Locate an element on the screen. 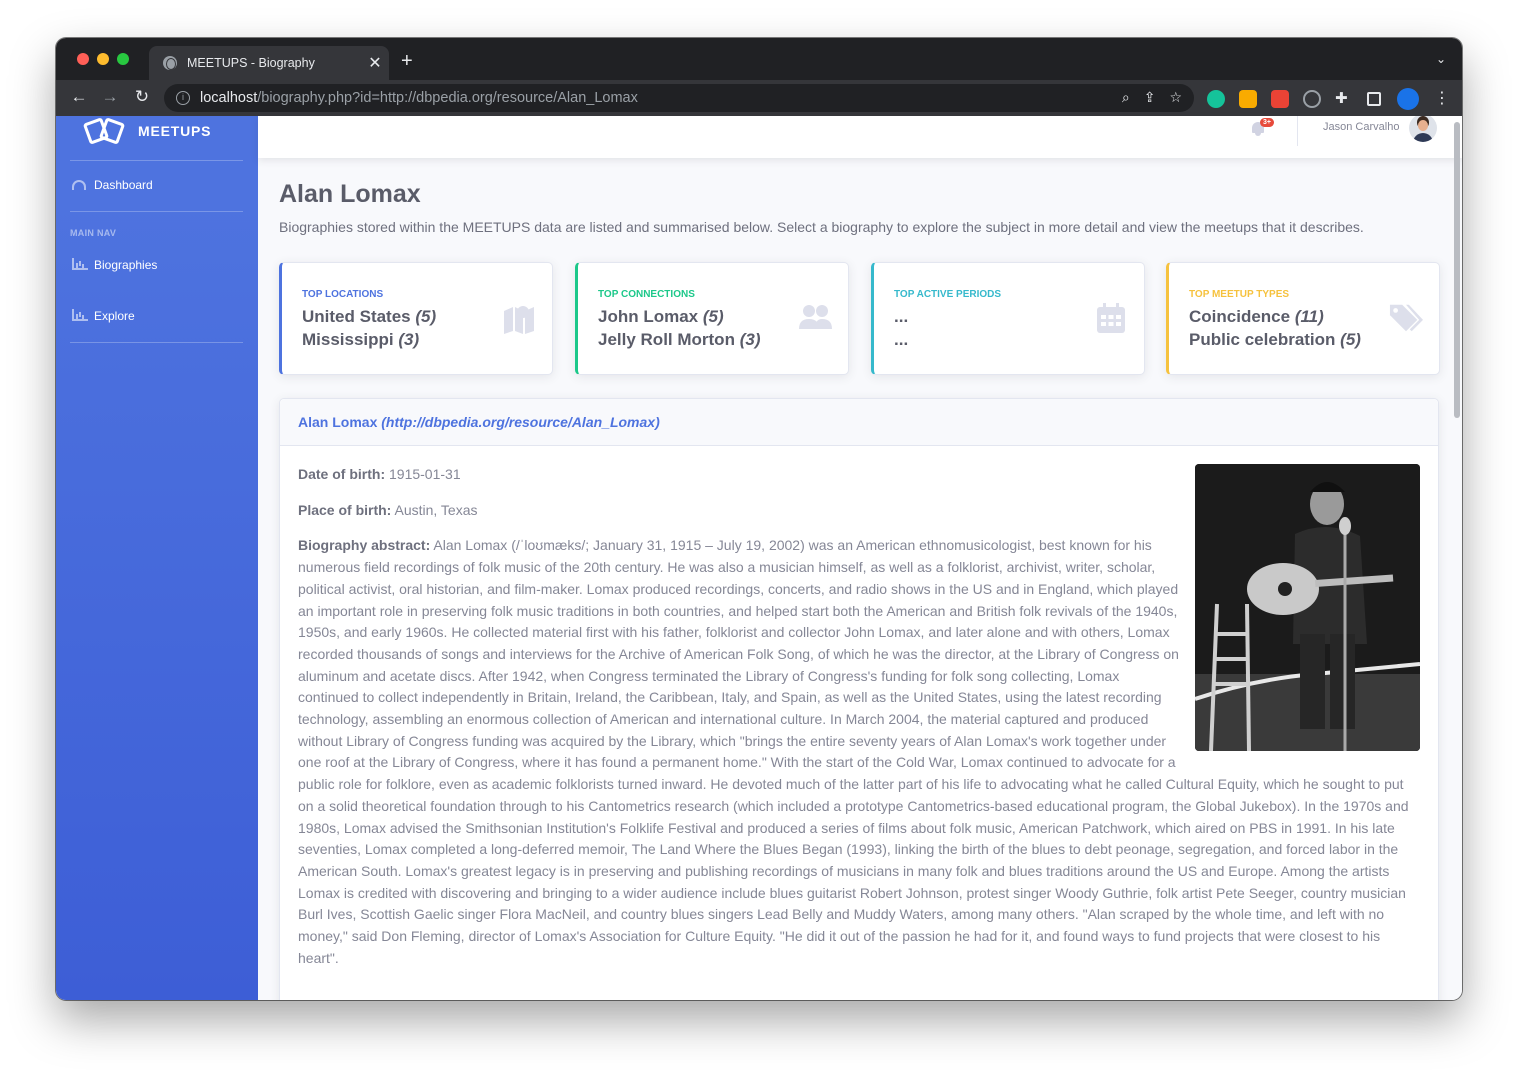 The image size is (1518, 1075). sidebar-item-biographies: Biographies is located at coordinates (114, 265).